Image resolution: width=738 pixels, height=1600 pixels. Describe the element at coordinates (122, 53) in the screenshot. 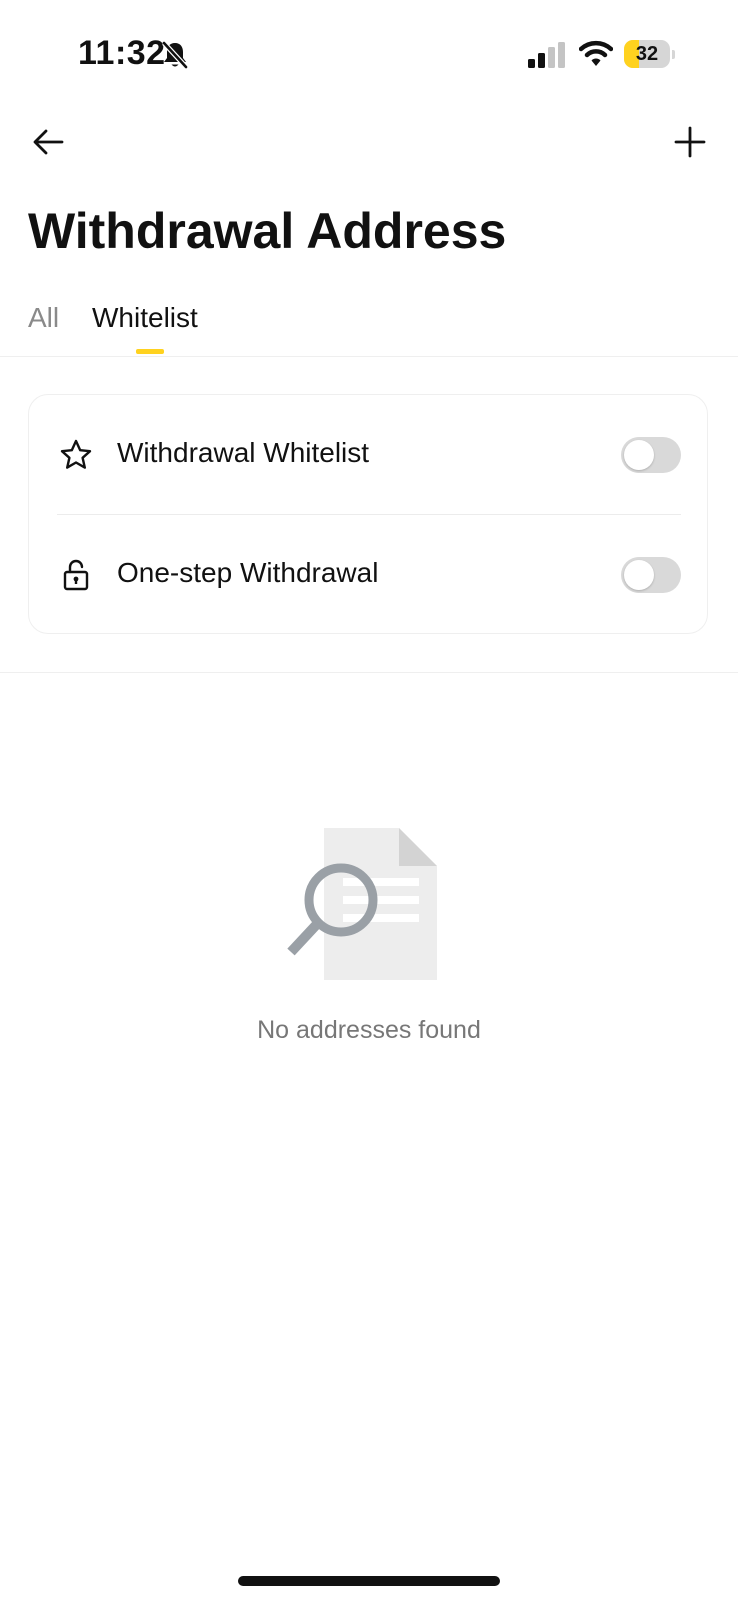

I see `status-time: 11:32` at that location.